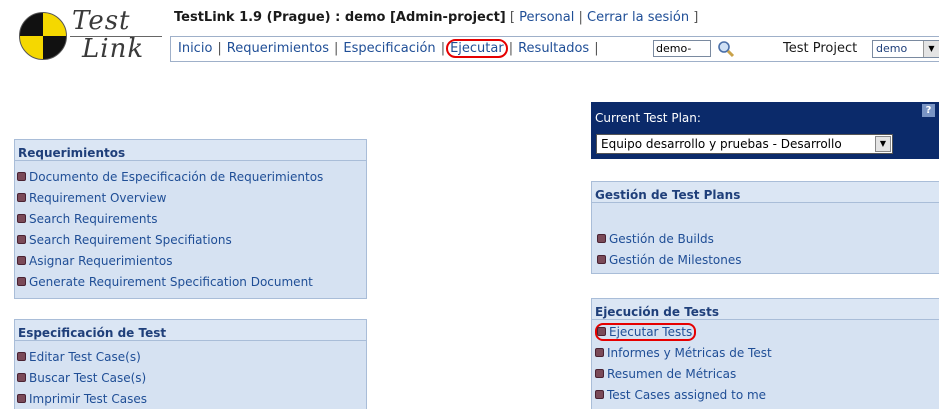  I want to click on test-plan-management-title: Gestión de Test Plans, so click(765, 192).